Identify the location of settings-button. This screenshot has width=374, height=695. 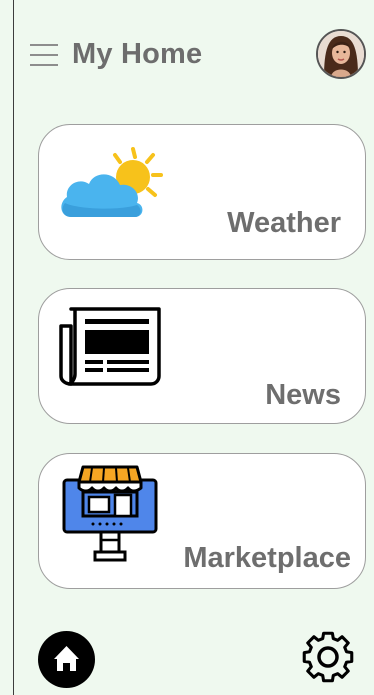
(328, 657).